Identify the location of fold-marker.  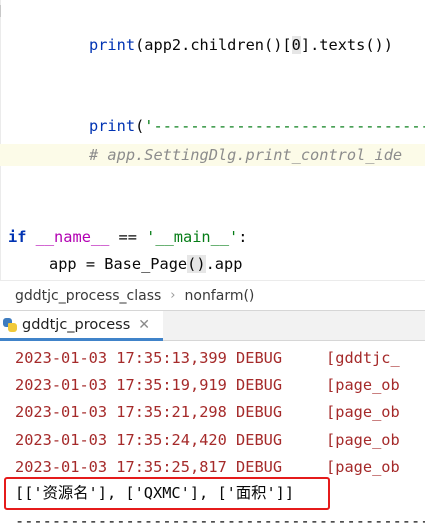
(2, 11).